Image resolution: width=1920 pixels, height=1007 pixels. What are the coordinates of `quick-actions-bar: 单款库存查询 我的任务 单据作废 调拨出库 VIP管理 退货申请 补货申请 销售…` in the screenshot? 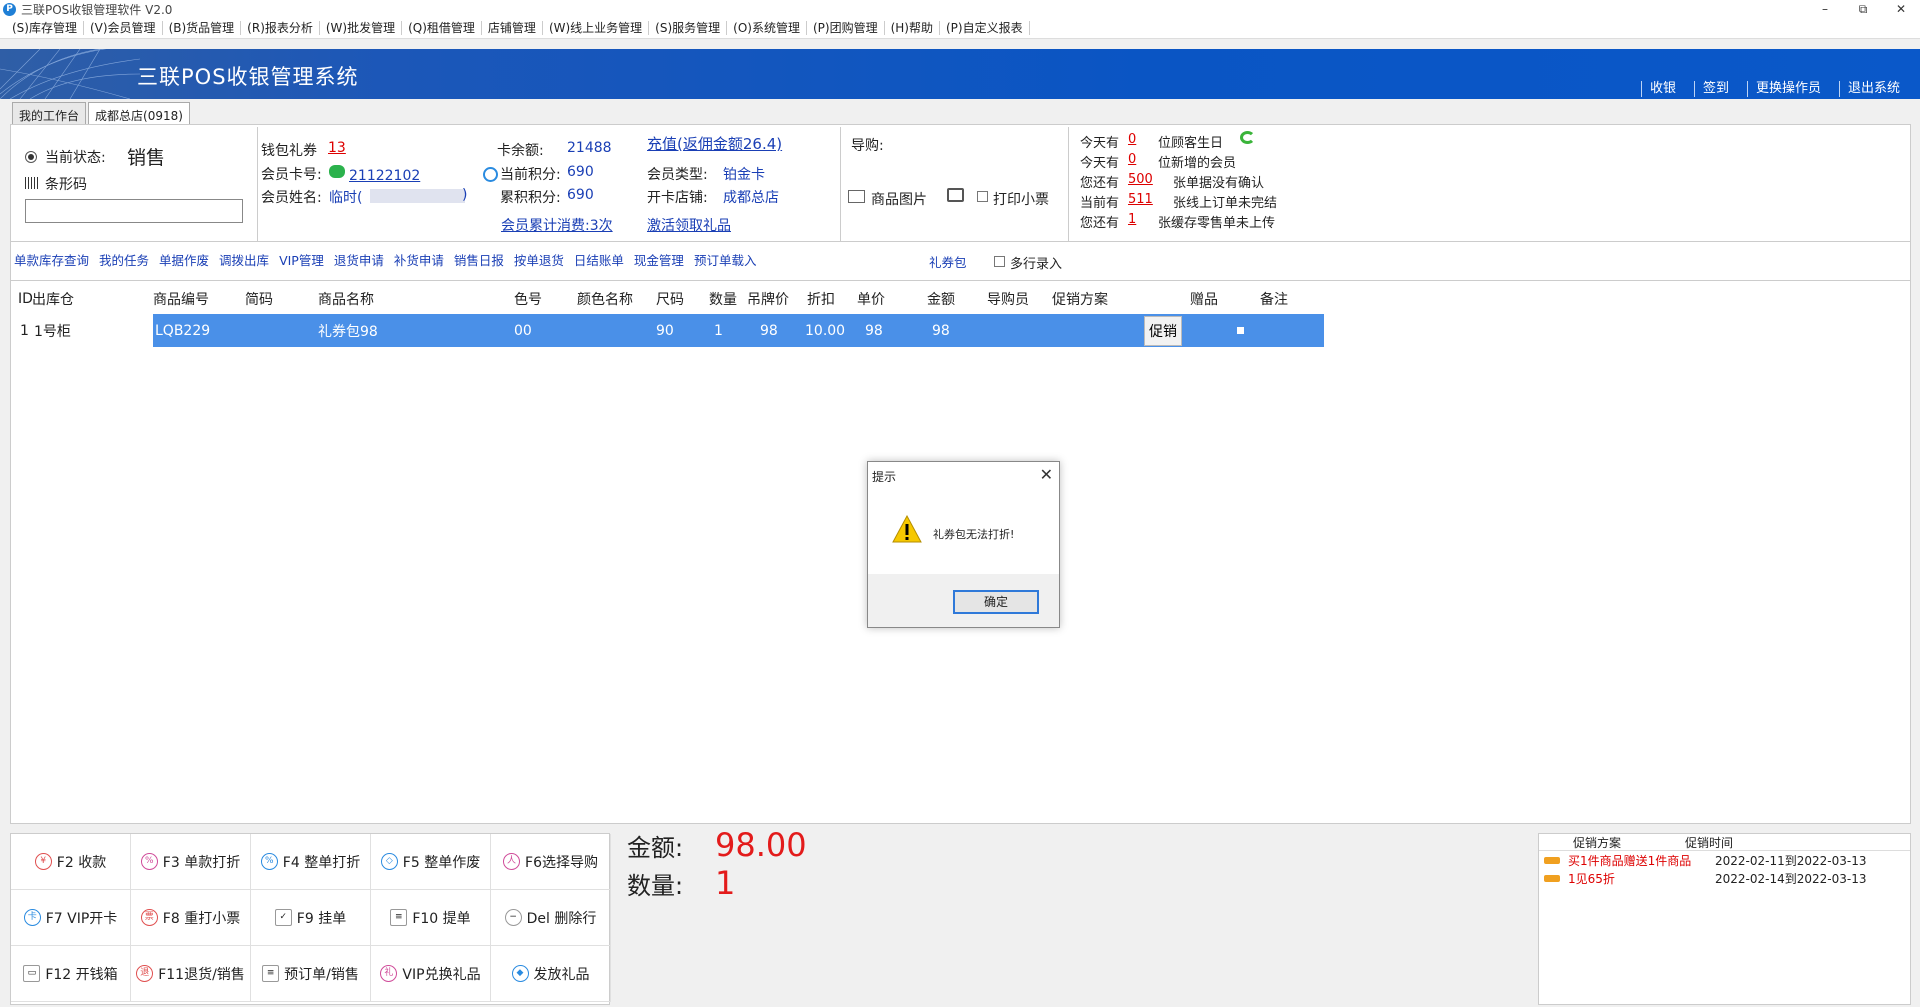 It's located at (390, 259).